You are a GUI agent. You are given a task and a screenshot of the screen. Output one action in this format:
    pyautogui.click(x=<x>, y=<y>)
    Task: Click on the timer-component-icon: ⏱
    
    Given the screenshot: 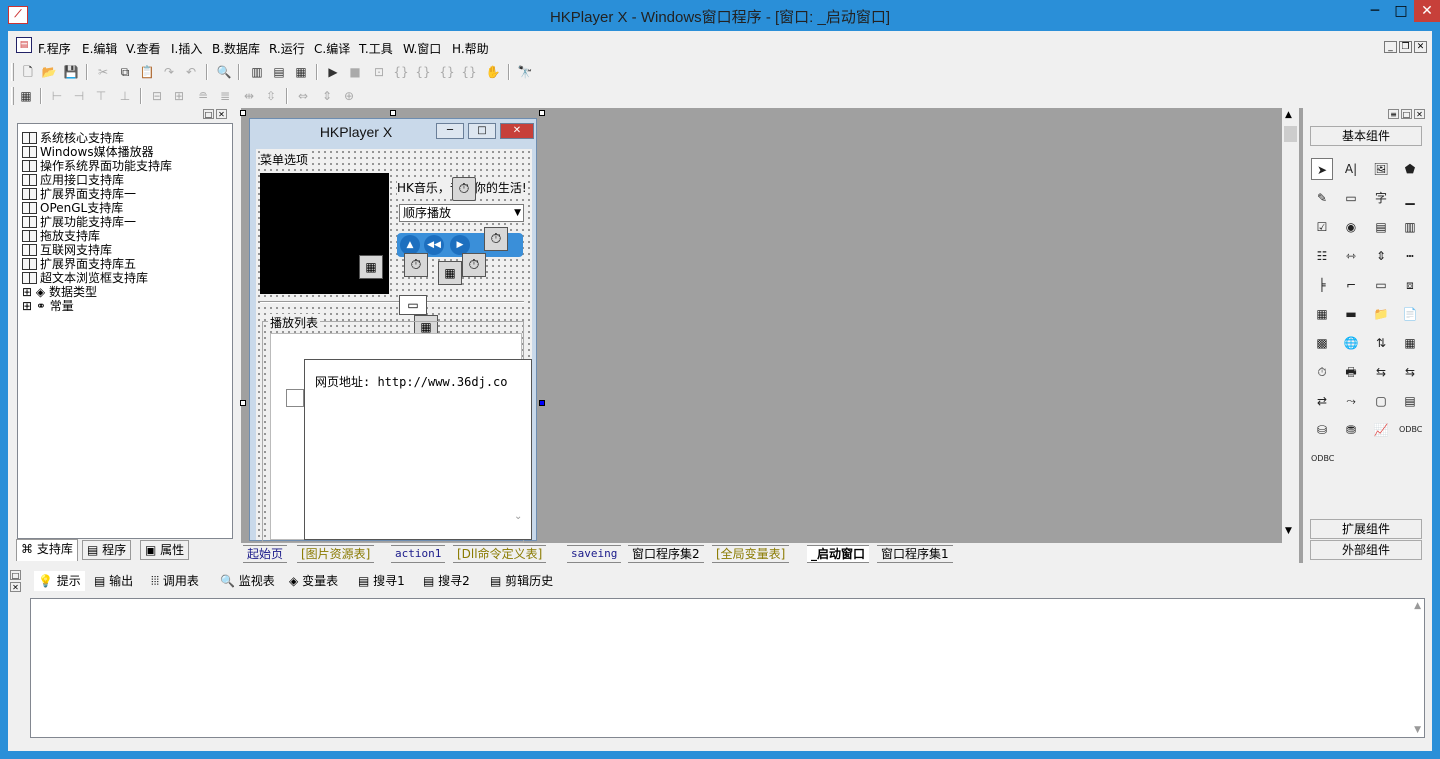 What is the action you would take?
    pyautogui.click(x=464, y=189)
    